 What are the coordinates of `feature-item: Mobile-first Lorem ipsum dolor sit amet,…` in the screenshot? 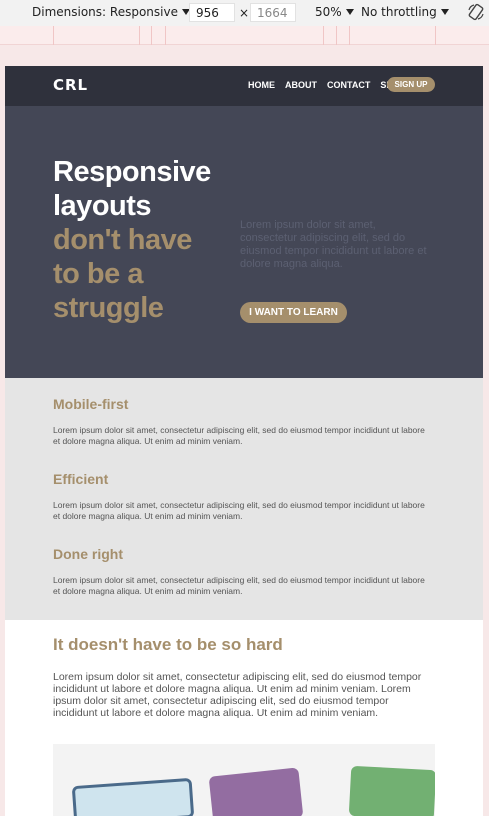 It's located at (243, 421).